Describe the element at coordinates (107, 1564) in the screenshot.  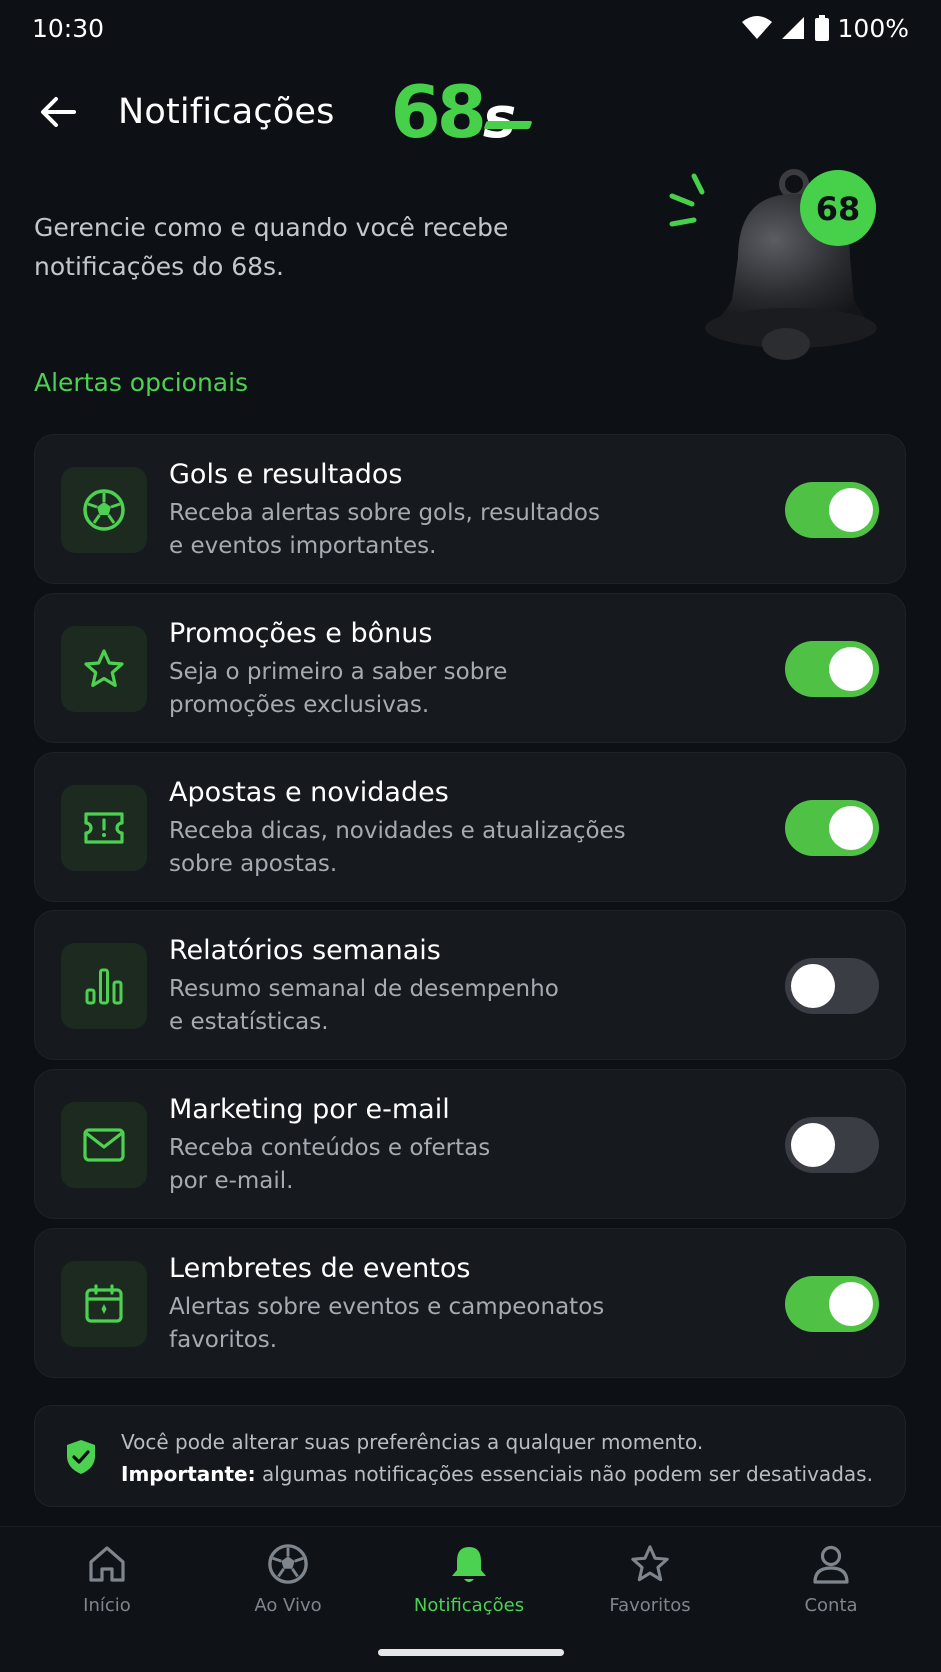
I see `home-icon` at that location.